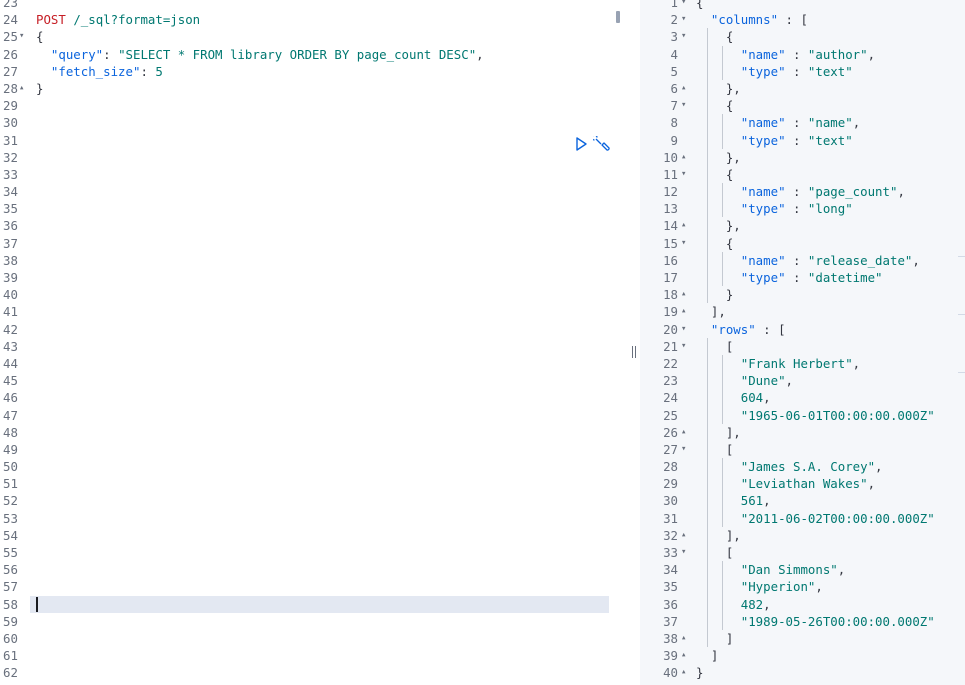 Image resolution: width=965 pixels, height=685 pixels. I want to click on editor-line: 31, so click(314, 140).